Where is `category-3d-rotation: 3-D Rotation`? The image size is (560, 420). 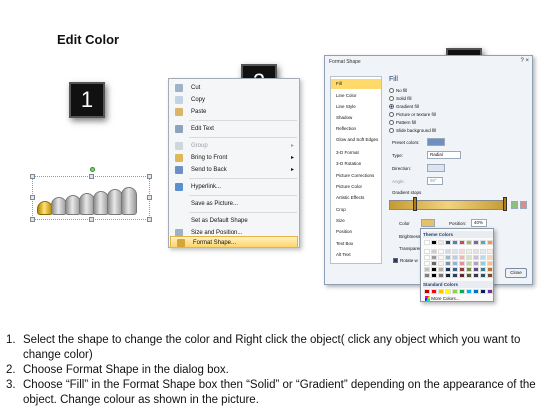 category-3d-rotation: 3-D Rotation is located at coordinates (356, 164).